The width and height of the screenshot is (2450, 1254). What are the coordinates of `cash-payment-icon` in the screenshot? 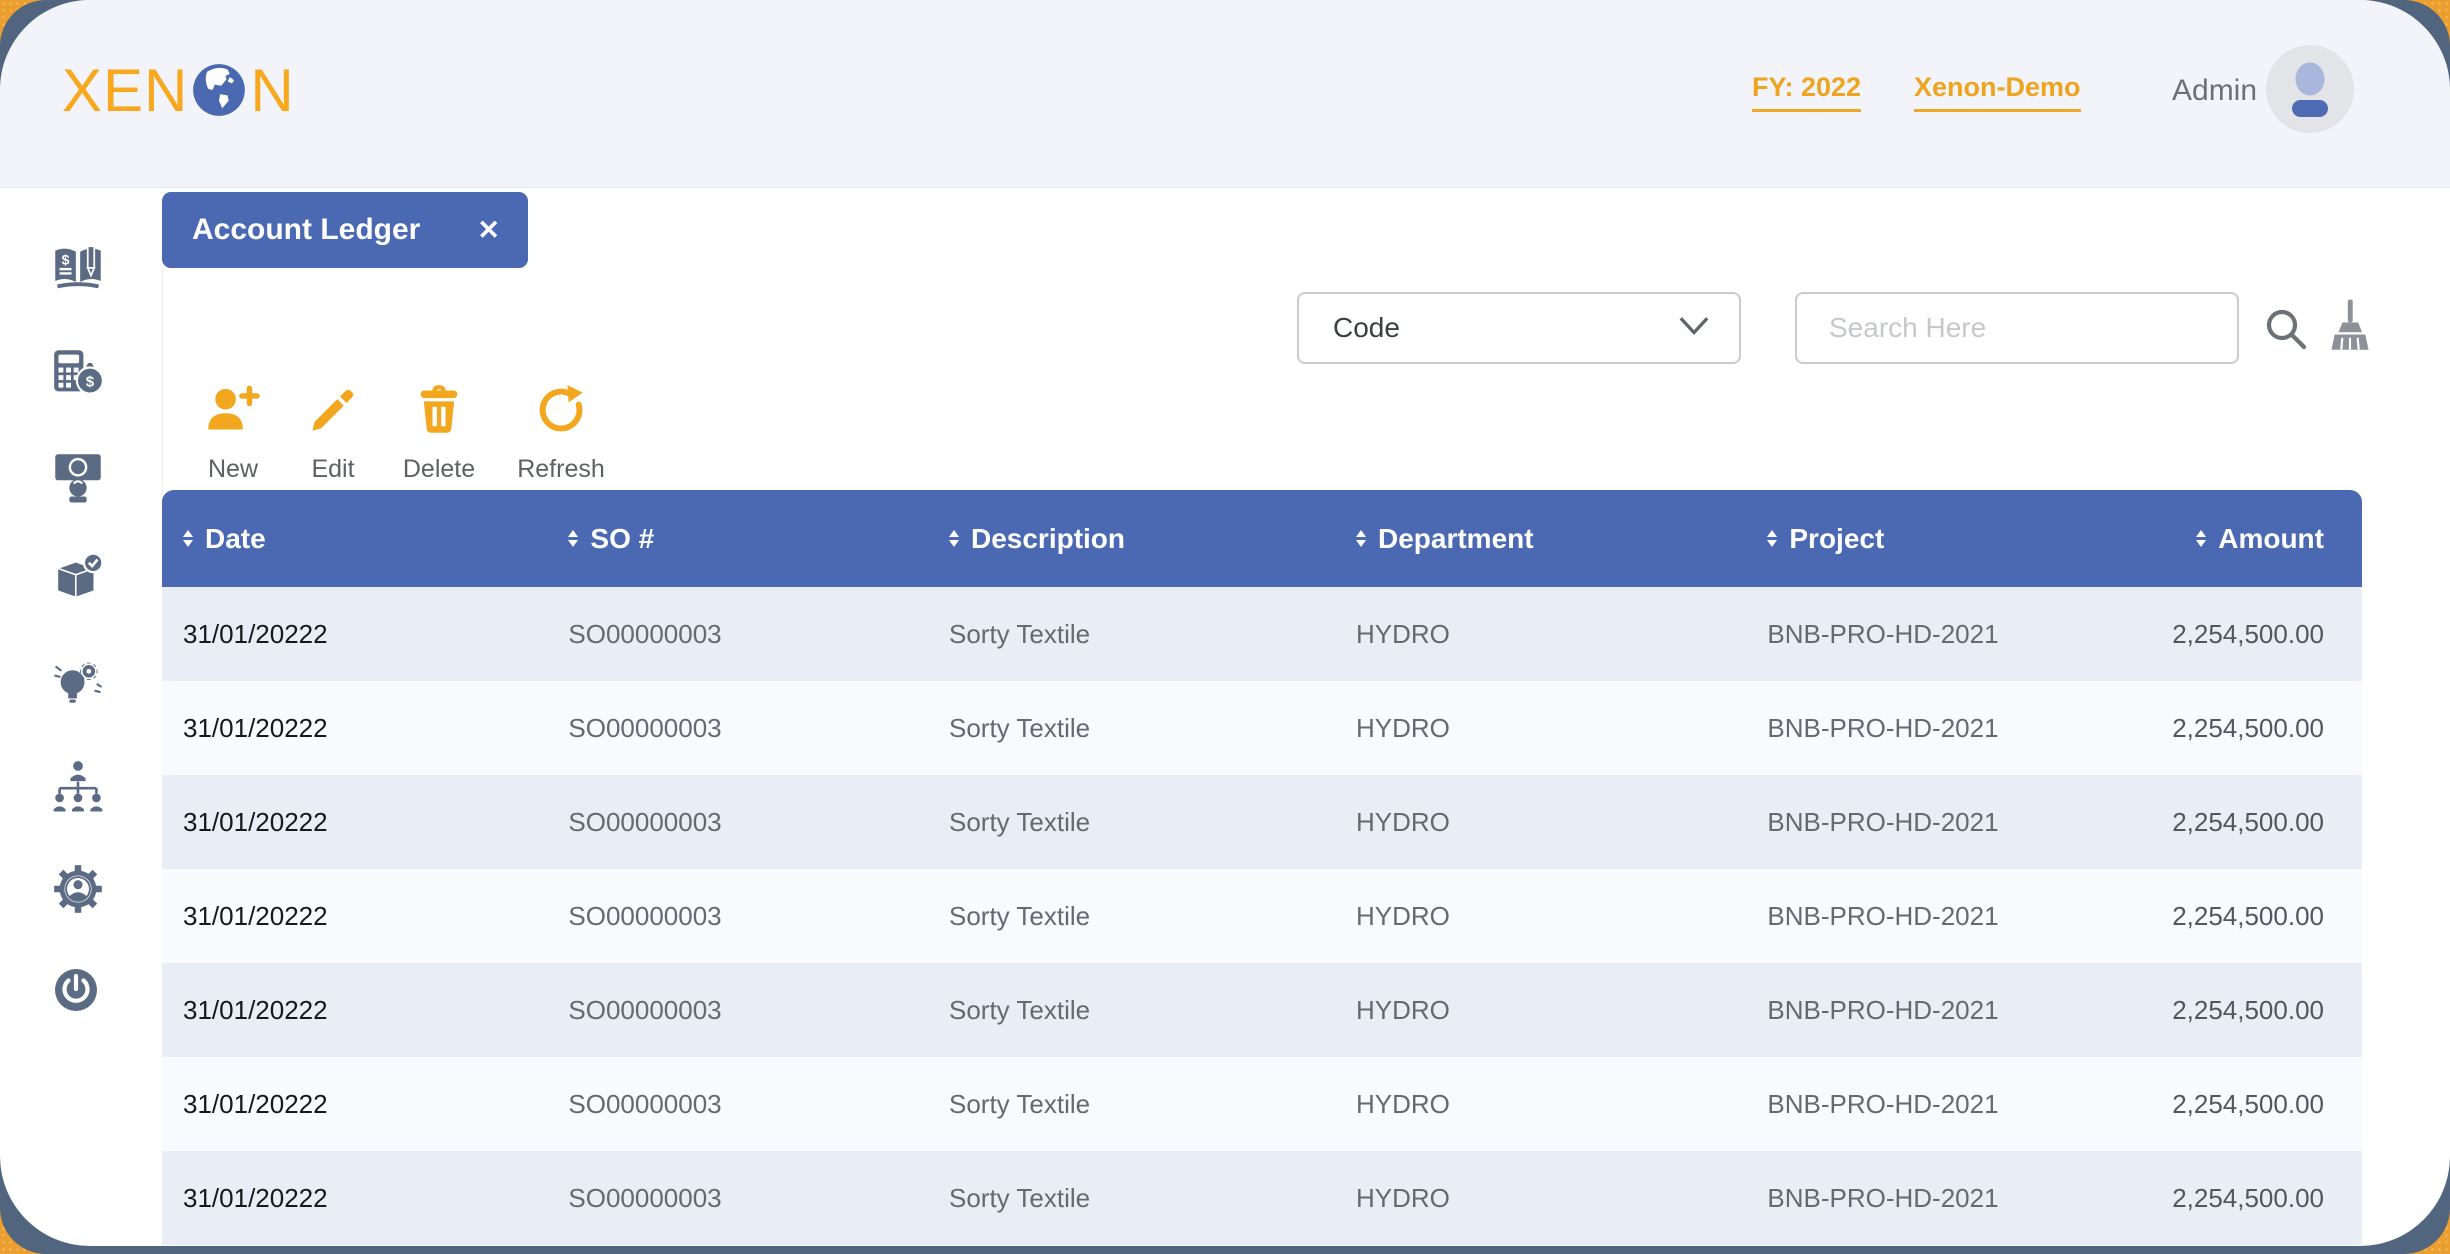 It's located at (78, 480).